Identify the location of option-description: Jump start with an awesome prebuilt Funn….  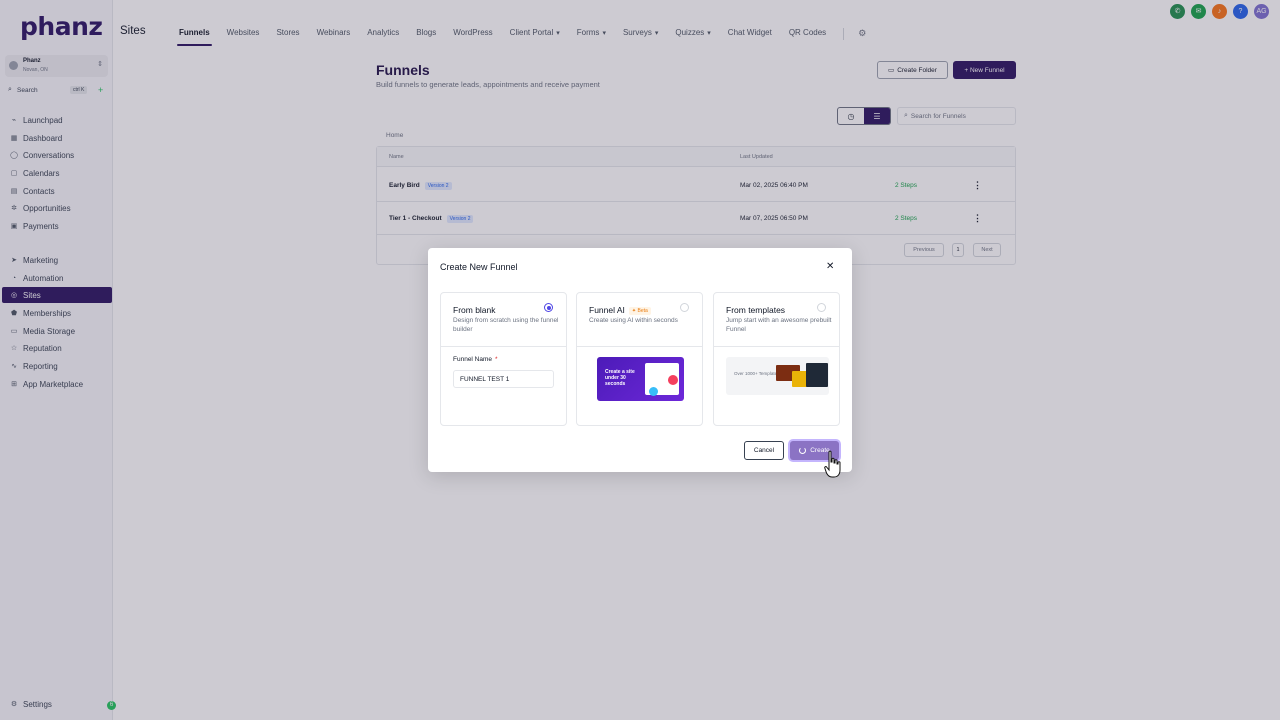
(779, 325).